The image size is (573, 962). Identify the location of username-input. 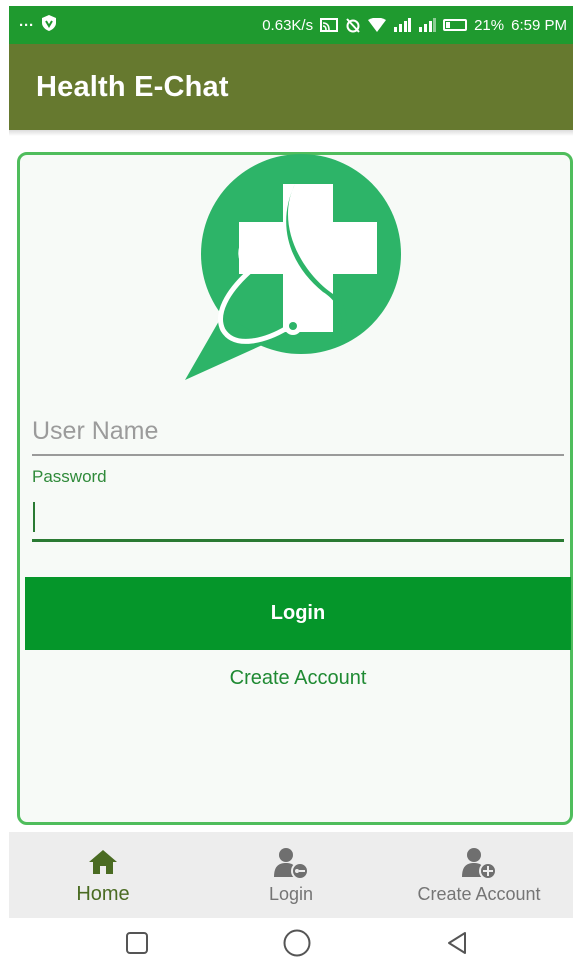
(298, 431).